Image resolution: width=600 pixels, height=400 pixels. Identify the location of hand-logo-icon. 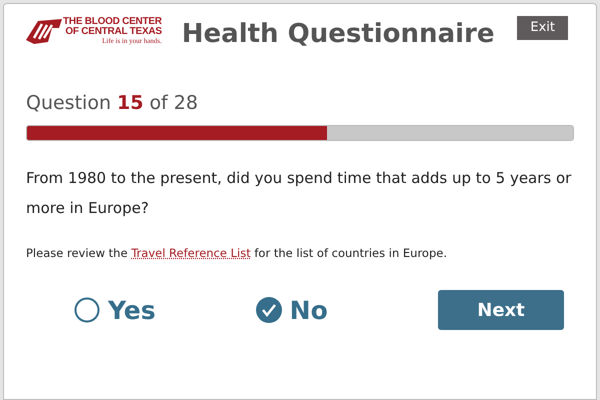
(44, 31).